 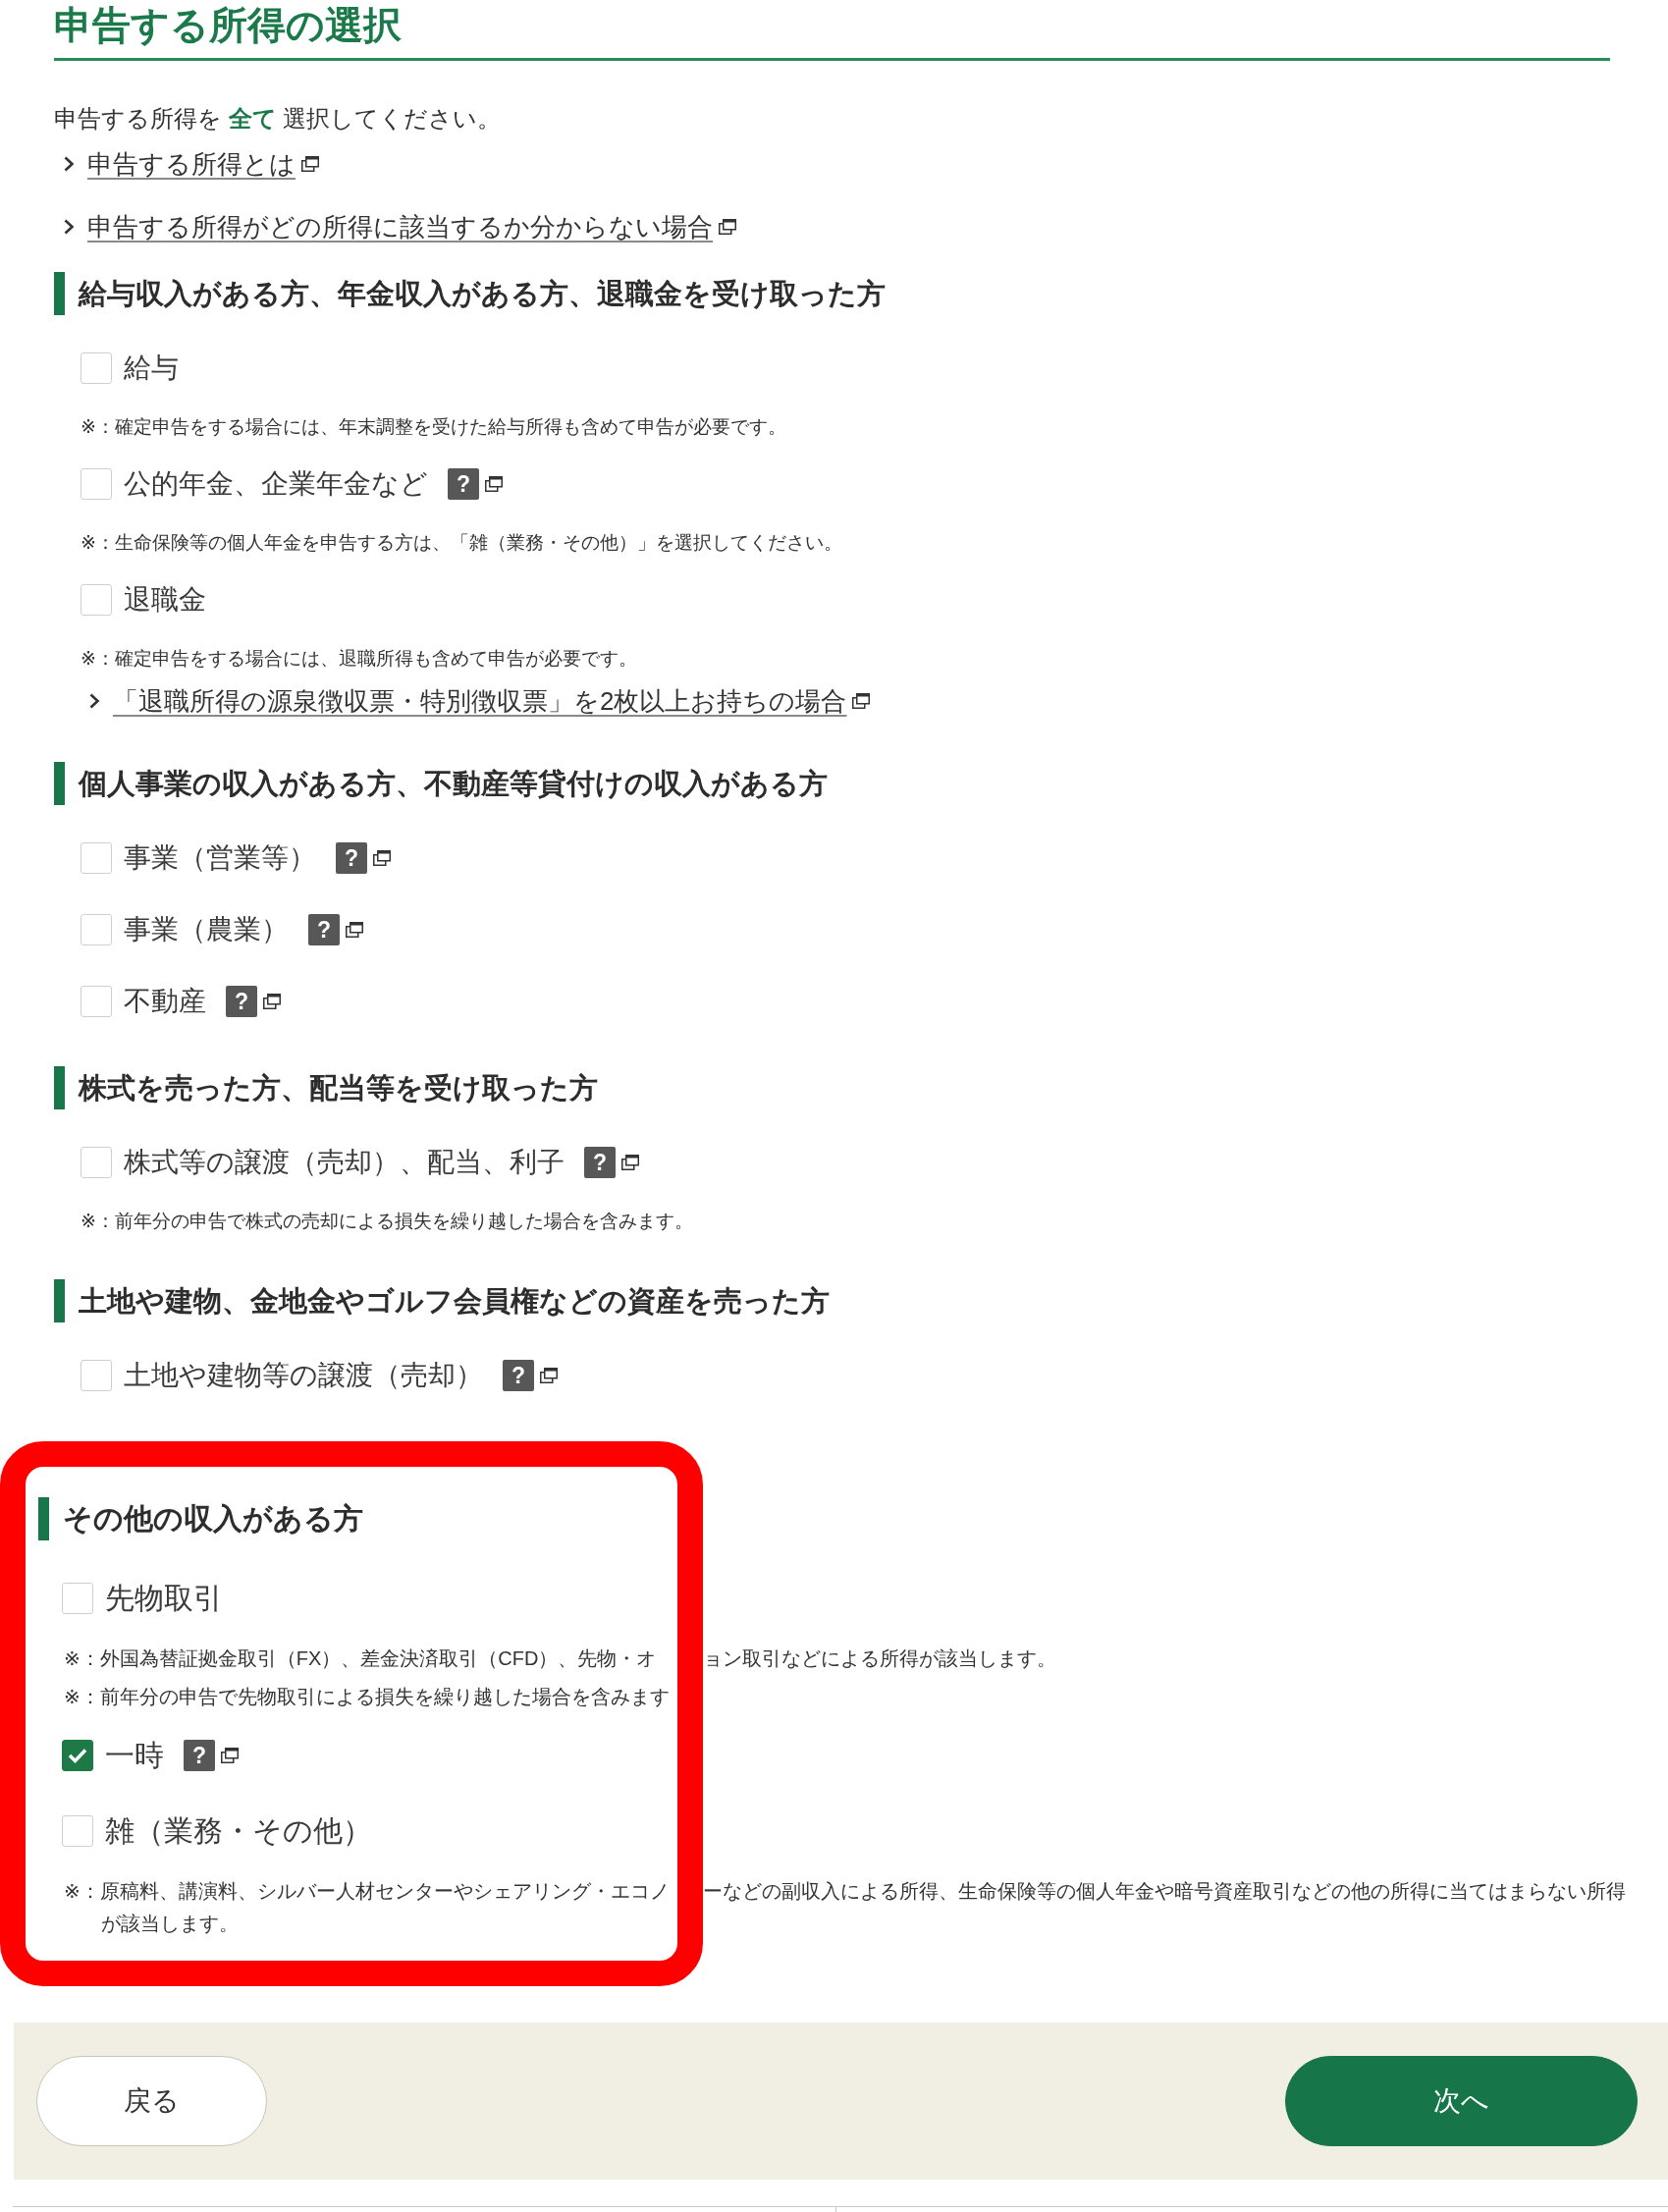 What do you see at coordinates (345, 1163) in the screenshot?
I see `checkbox-label: 株式等の譲渡（売却）、配当、利子` at bounding box center [345, 1163].